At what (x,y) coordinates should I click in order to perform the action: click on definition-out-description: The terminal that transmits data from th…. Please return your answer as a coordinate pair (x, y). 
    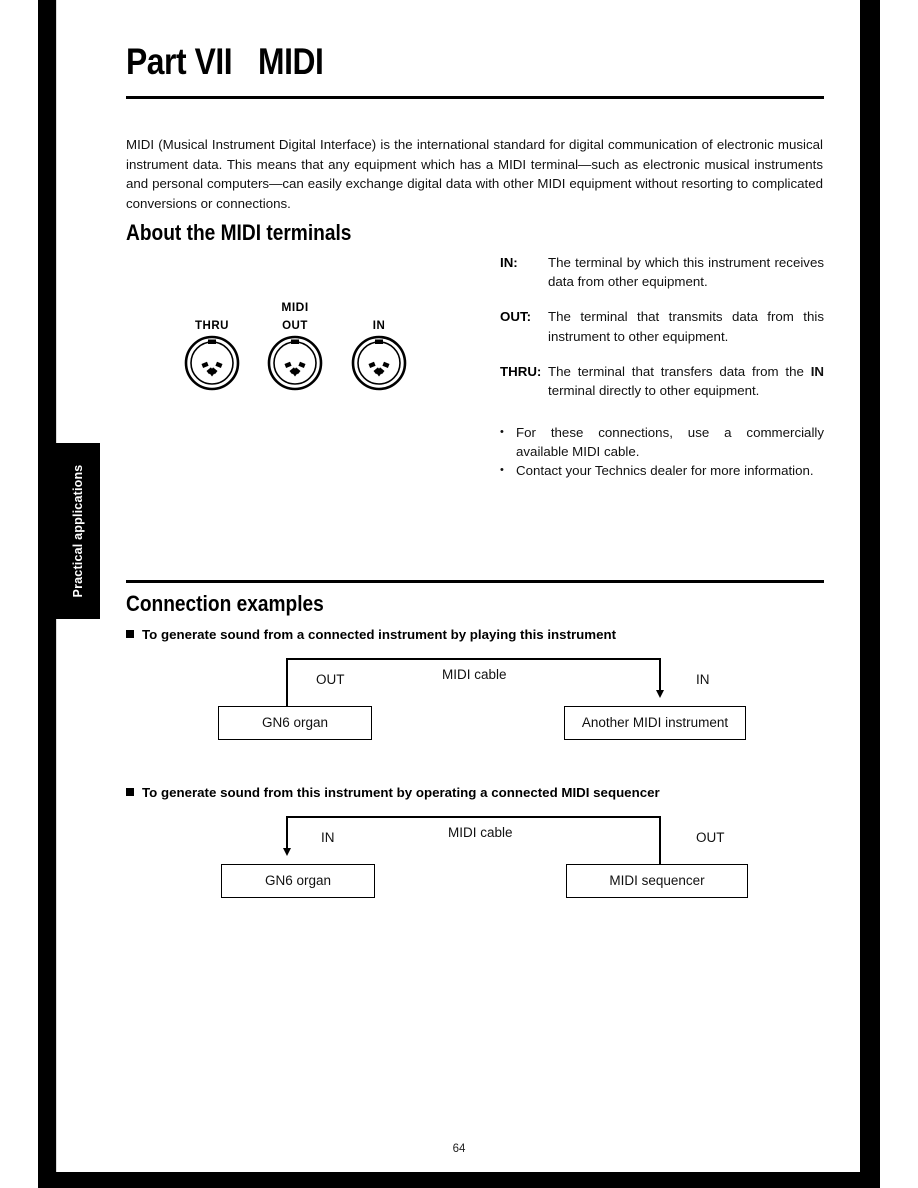
    Looking at the image, I should click on (686, 326).